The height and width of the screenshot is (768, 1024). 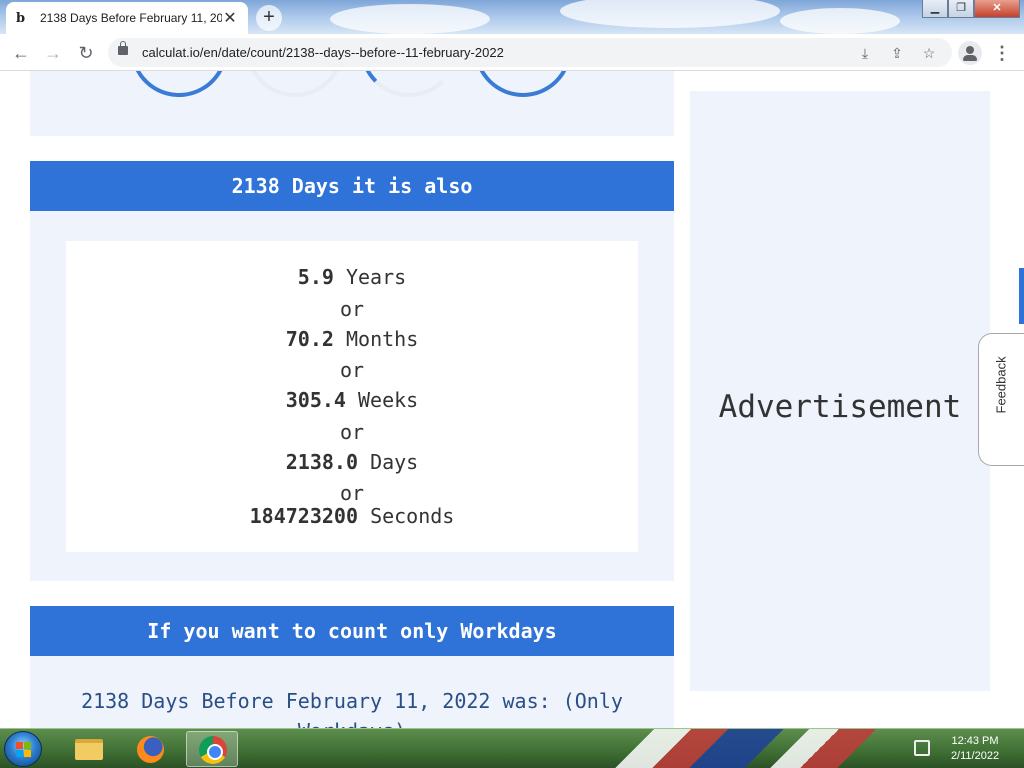 I want to click on arrow-right-icon: →, so click(x=53, y=53).